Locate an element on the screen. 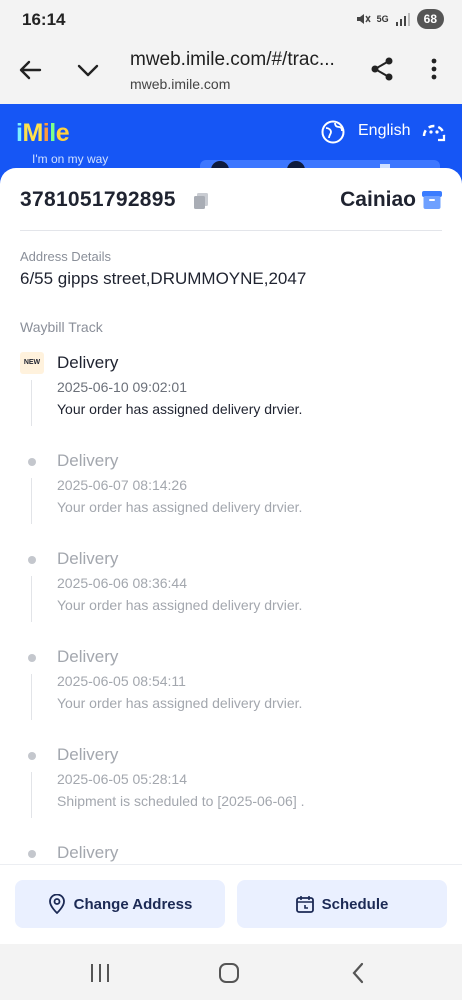  url-domain: mweb.imile.com is located at coordinates (180, 84).